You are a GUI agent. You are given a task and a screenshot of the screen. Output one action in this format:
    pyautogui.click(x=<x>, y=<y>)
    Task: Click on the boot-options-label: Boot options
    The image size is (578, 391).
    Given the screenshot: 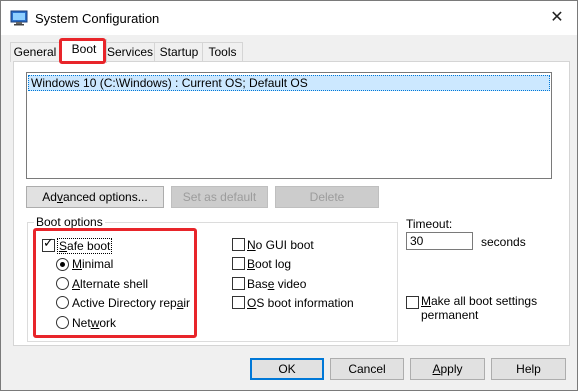 What is the action you would take?
    pyautogui.click(x=69, y=222)
    